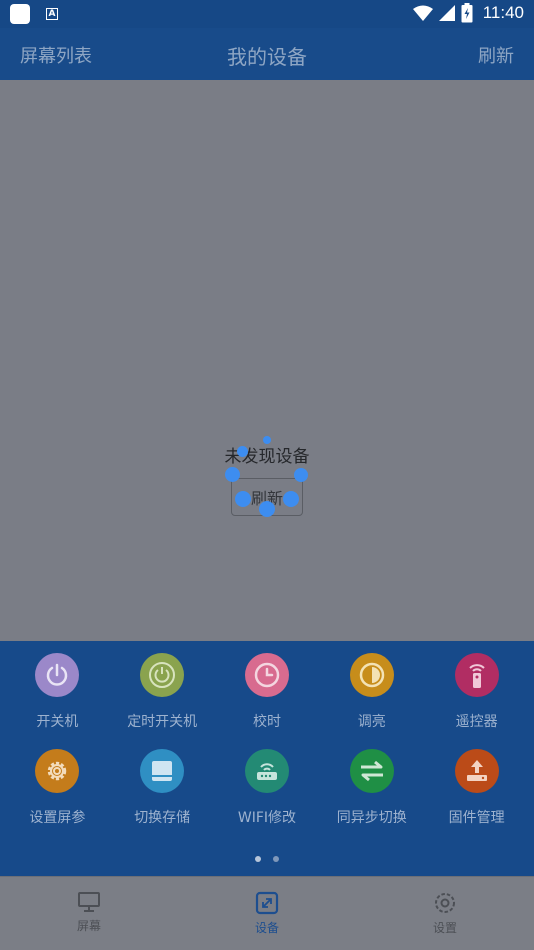 The width and height of the screenshot is (534, 950). What do you see at coordinates (57, 818) in the screenshot?
I see `function-label: 设置屏参` at bounding box center [57, 818].